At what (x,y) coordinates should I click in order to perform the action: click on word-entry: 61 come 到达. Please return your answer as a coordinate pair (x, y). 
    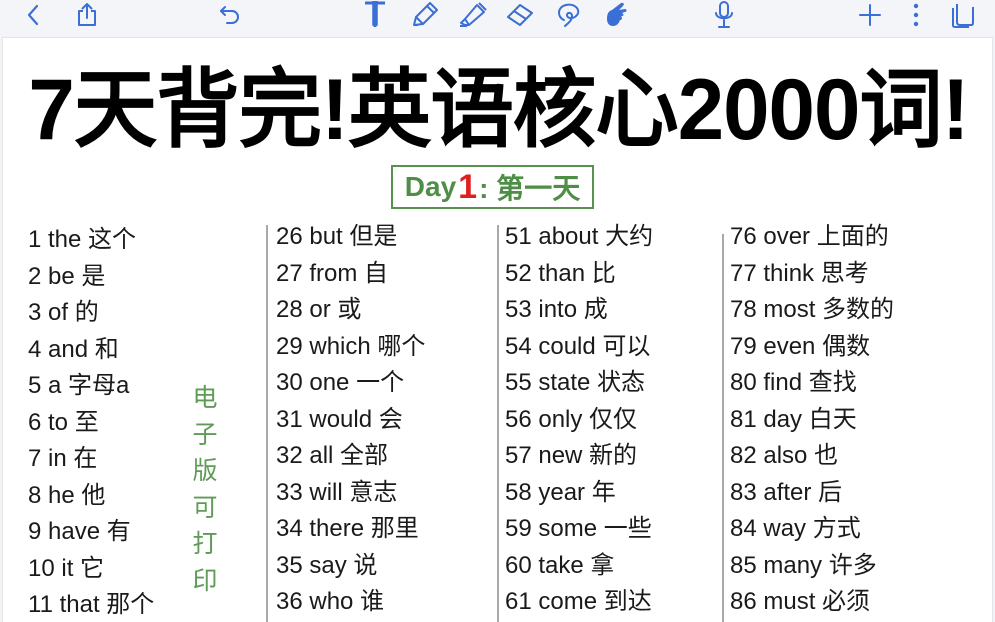
    Looking at the image, I should click on (578, 601).